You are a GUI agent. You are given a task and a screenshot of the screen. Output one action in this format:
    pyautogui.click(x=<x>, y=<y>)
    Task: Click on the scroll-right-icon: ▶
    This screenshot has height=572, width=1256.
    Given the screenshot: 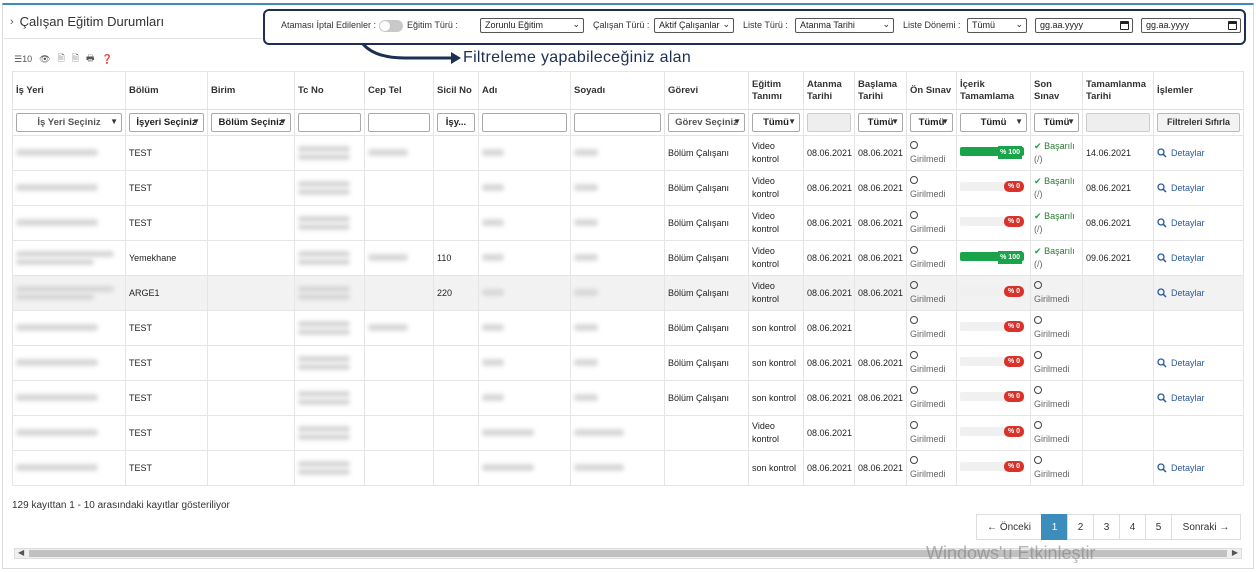 What is the action you would take?
    pyautogui.click(x=1235, y=552)
    